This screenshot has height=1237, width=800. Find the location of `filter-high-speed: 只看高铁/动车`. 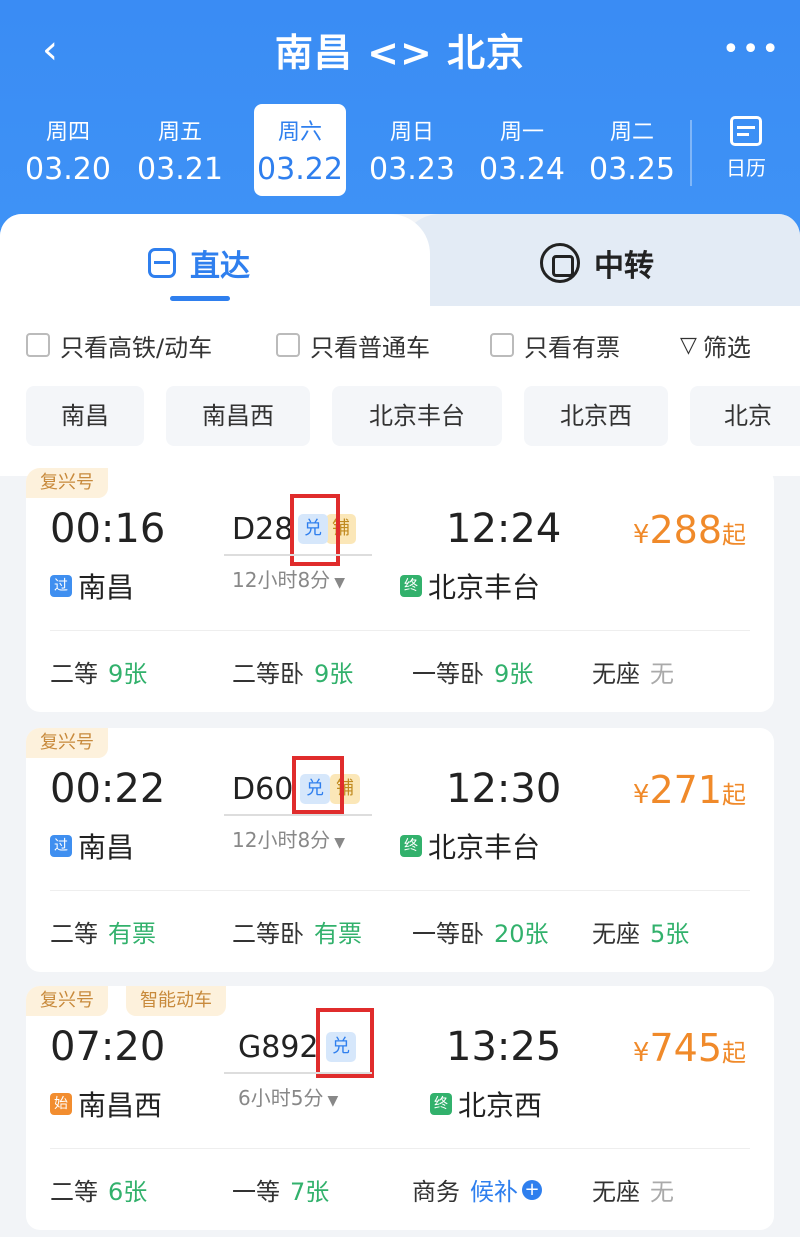

filter-high-speed: 只看高铁/动车 is located at coordinates (119, 345).